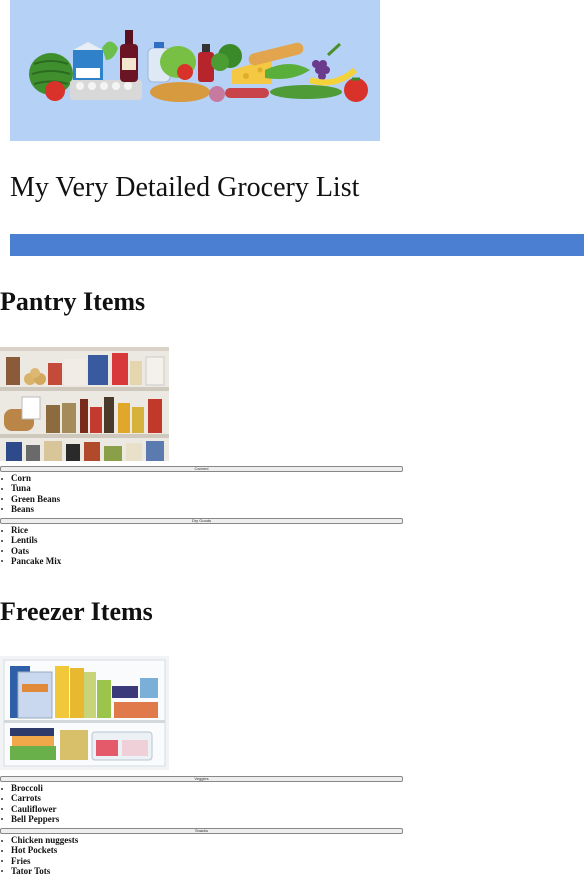 This screenshot has height=880, width=584. I want to click on snacks-toggle-button: Snacks, so click(201, 831).